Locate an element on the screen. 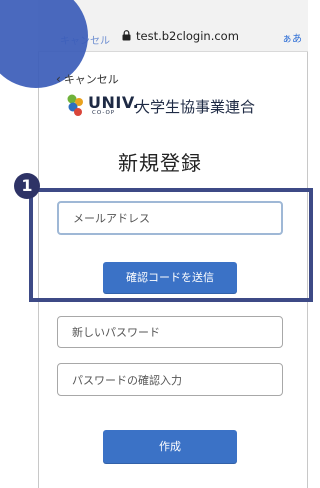 This screenshot has width=320, height=488. confirm-password-field: パスワードの確認入力 is located at coordinates (170, 379).